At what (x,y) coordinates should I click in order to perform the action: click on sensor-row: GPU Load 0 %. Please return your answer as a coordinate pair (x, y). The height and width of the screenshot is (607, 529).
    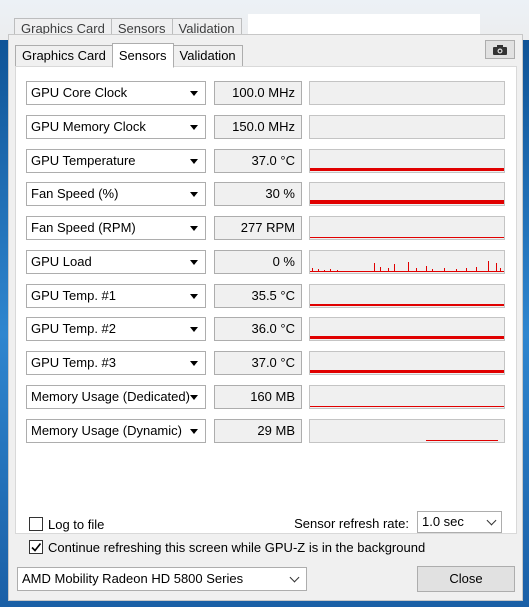
    Looking at the image, I should click on (265, 263).